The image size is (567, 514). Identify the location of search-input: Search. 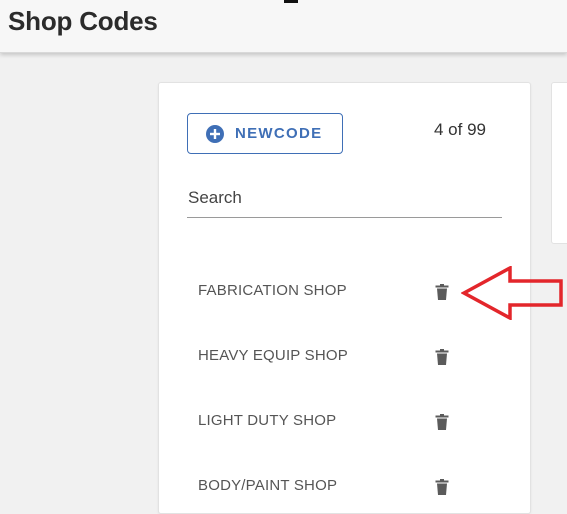
(215, 198).